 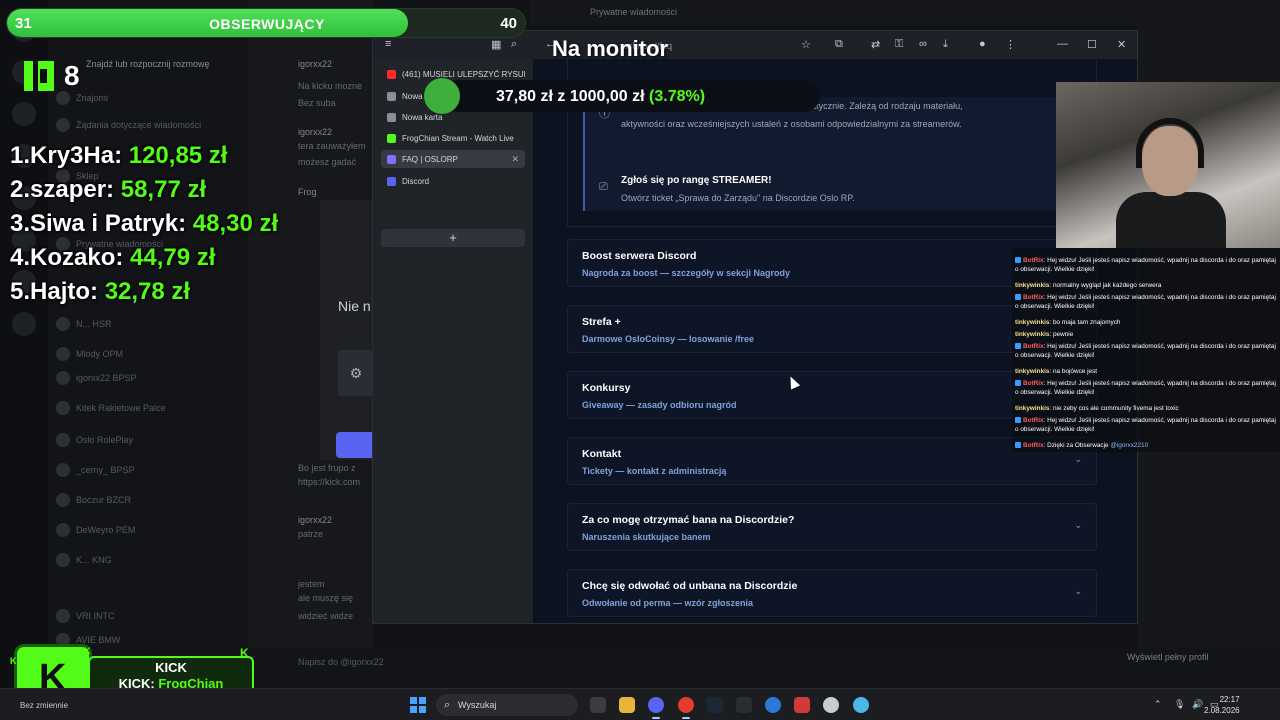 I want to click on chat-text: : normalny wygląd jak każdego serwera, so click(x=1105, y=285).